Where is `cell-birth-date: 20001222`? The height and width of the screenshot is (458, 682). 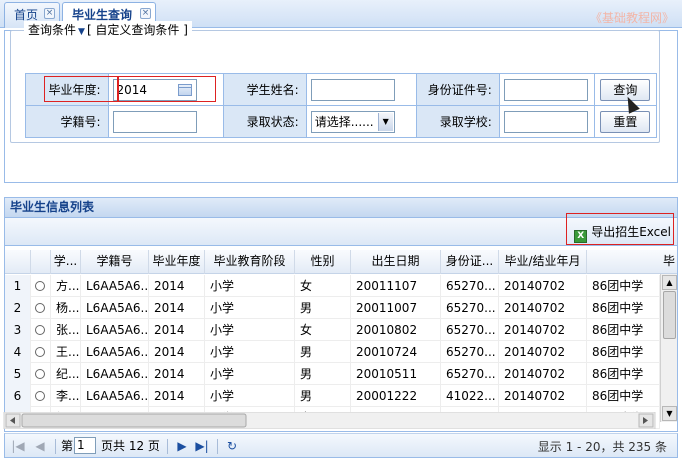
cell-birth-date: 20001222 is located at coordinates (396, 396).